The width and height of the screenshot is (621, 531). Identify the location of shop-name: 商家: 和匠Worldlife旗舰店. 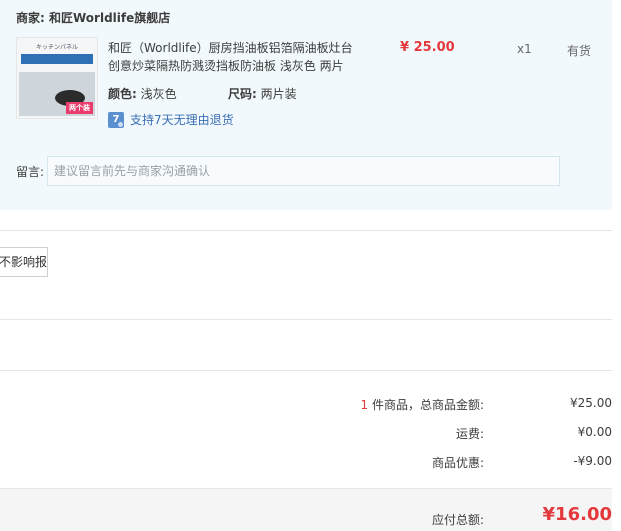
(93, 17).